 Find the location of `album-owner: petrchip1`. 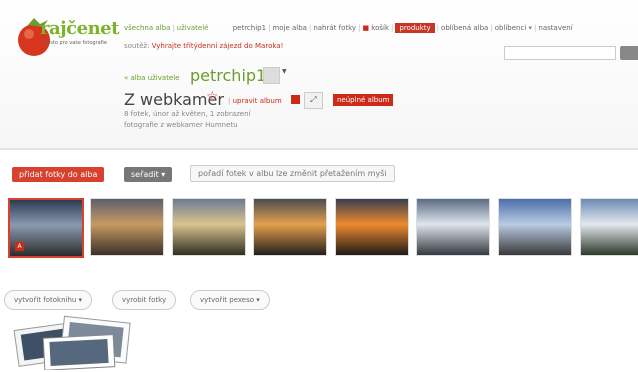

album-owner: petrchip1 is located at coordinates (228, 75).